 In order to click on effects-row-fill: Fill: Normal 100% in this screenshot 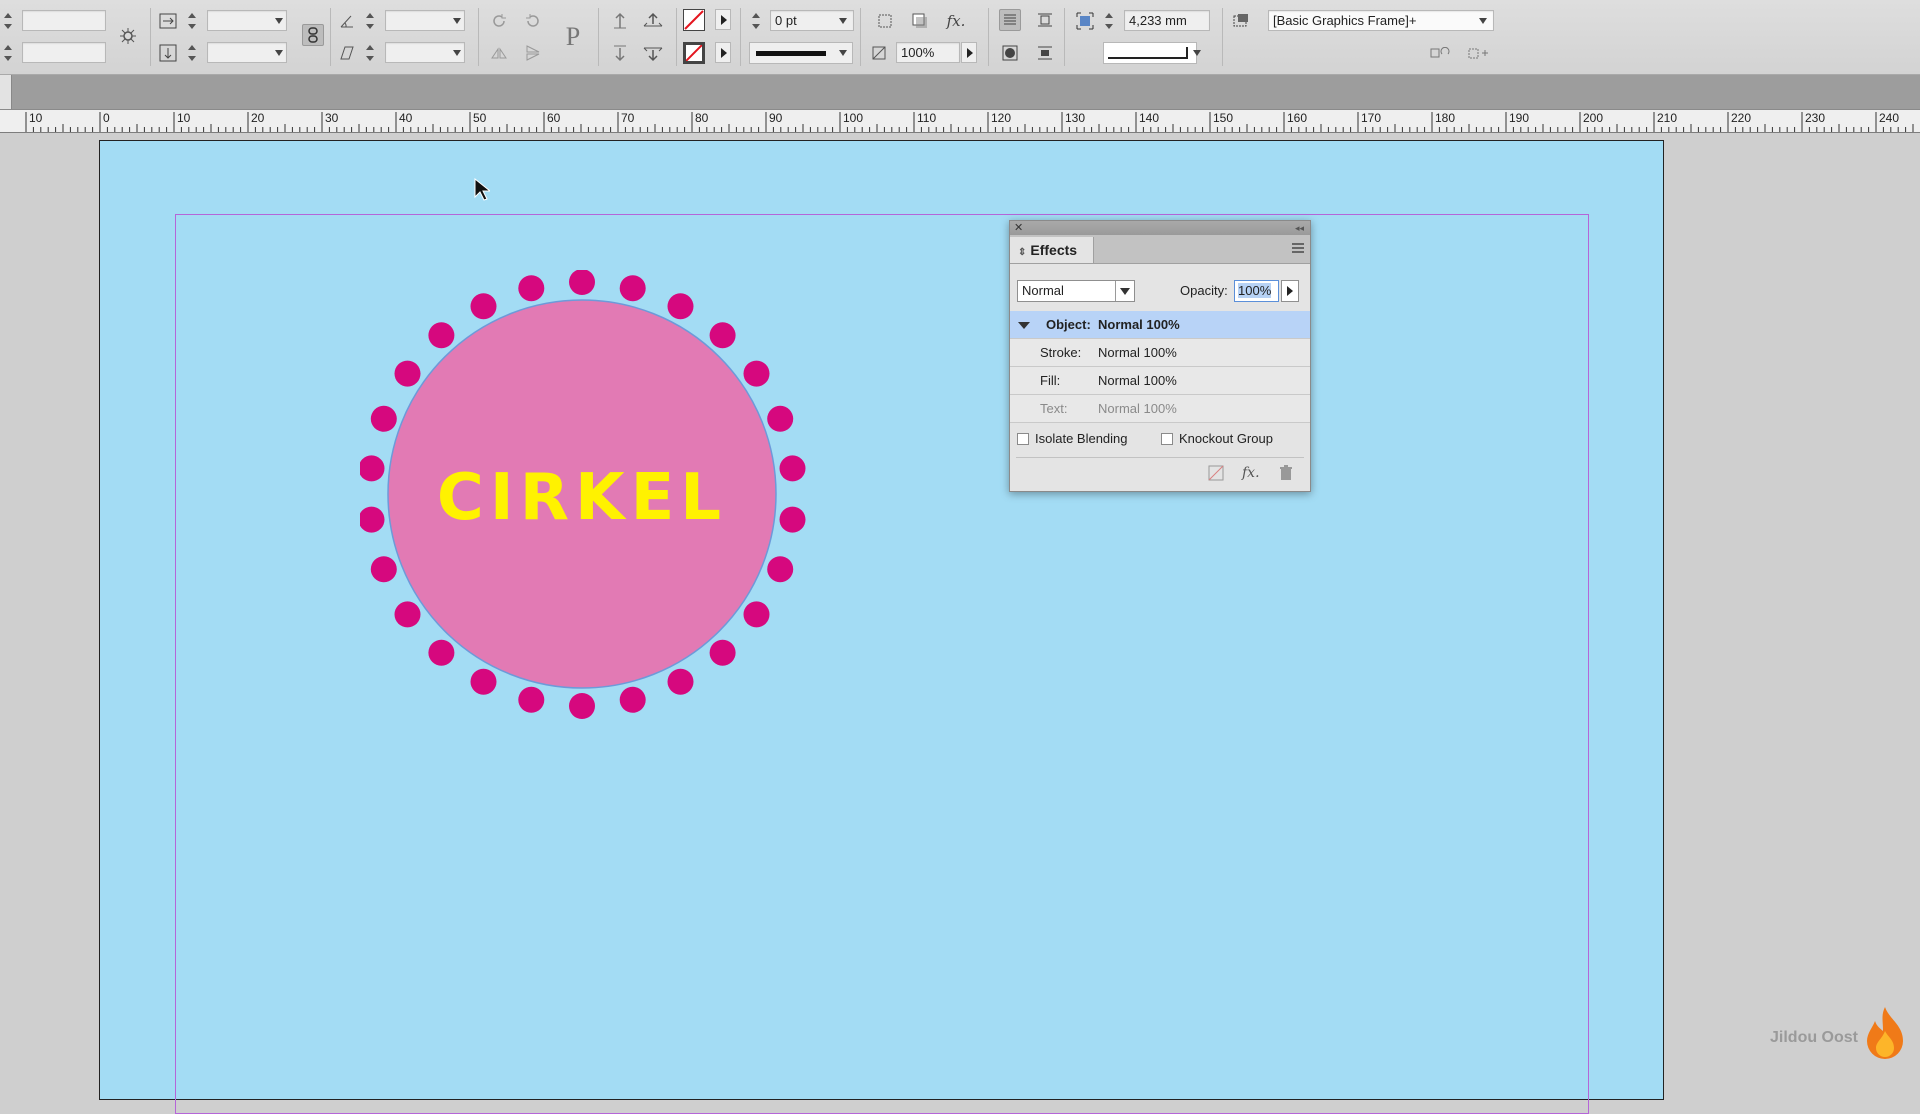, I will do `click(1160, 381)`.